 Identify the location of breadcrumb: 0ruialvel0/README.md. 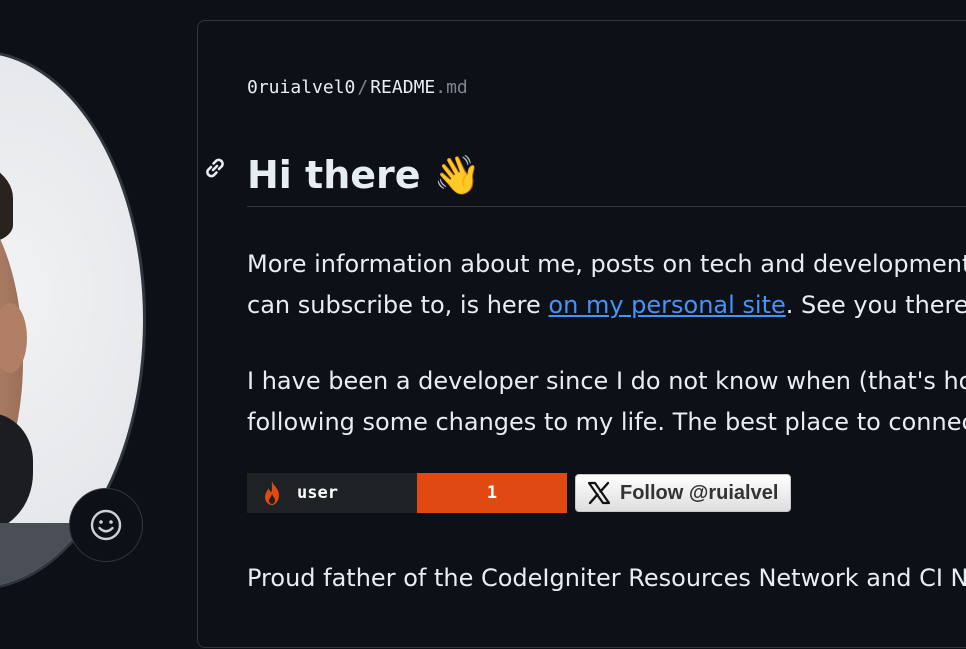
(357, 87).